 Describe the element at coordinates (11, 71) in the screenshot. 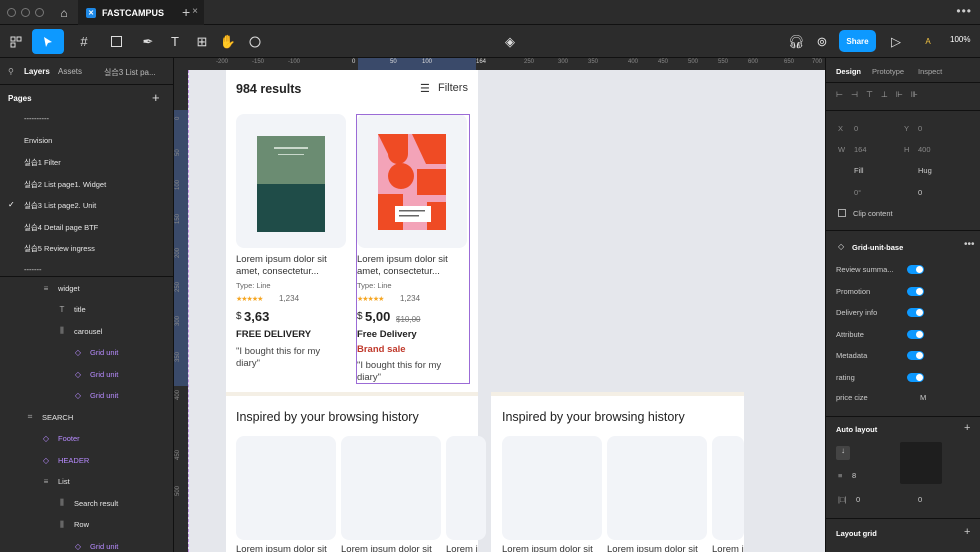

I see `search-icon: ⚲` at that location.